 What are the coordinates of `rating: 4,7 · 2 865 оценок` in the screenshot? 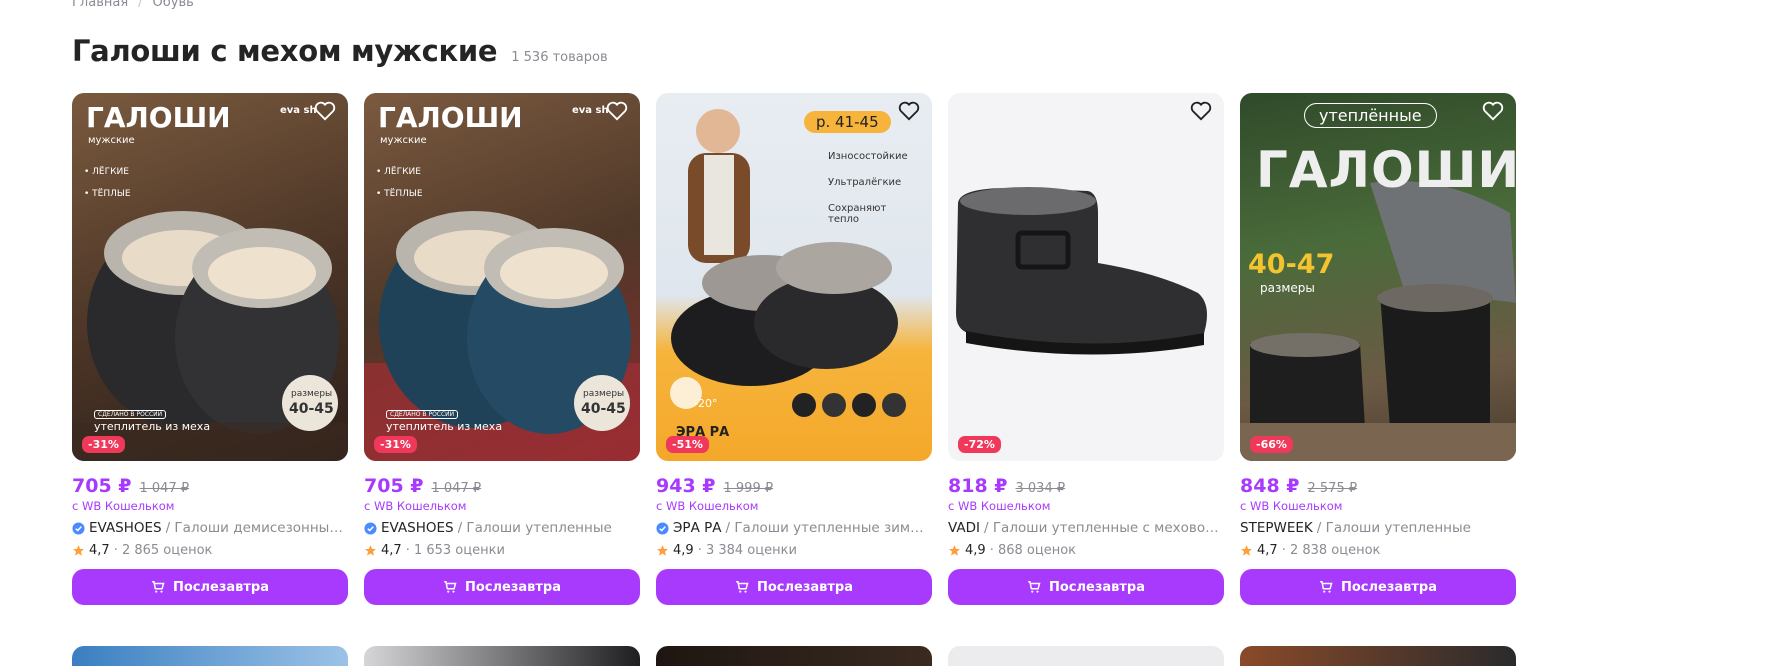 It's located at (210, 550).